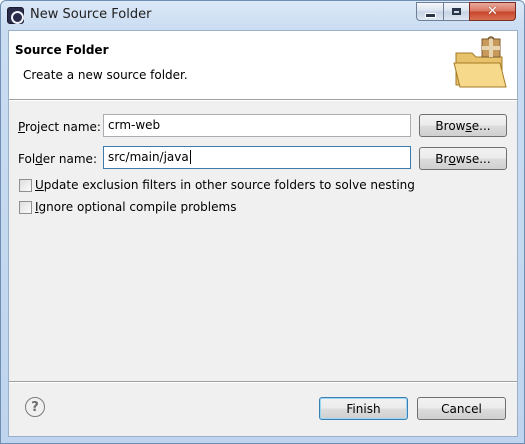 This screenshot has width=525, height=444. I want to click on minimize-button, so click(429, 11).